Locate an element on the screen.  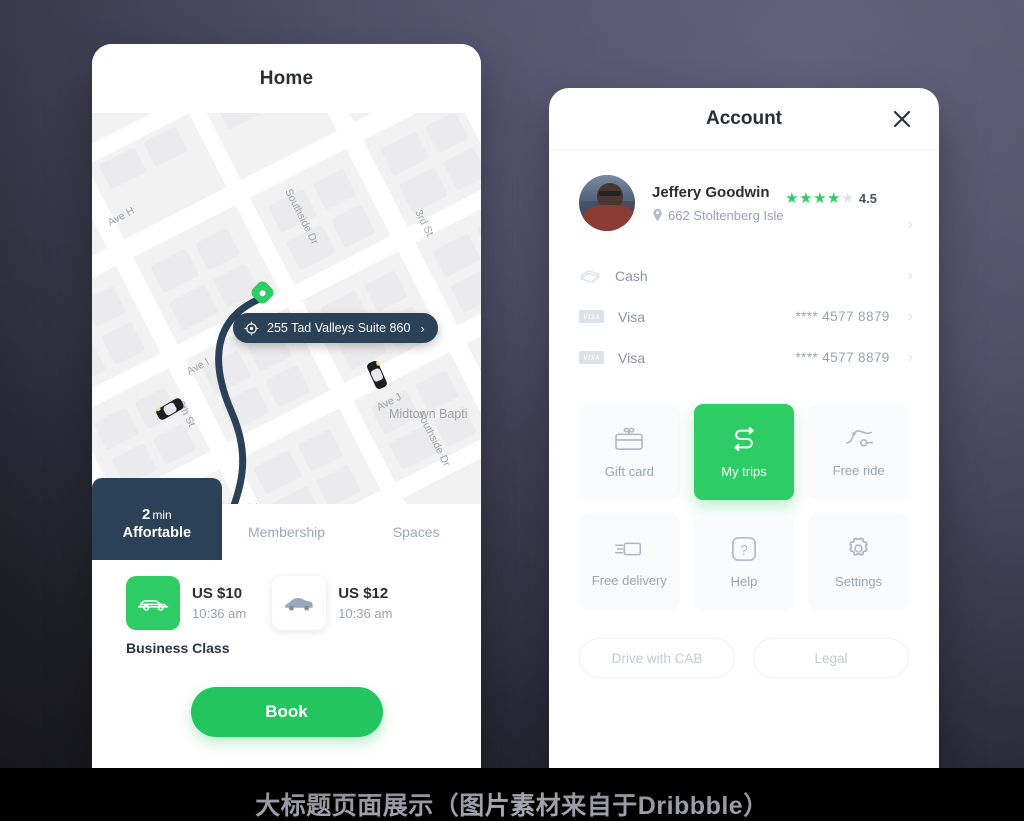
ride-option-selected: US $10 10:36 am is located at coordinates (186, 603).